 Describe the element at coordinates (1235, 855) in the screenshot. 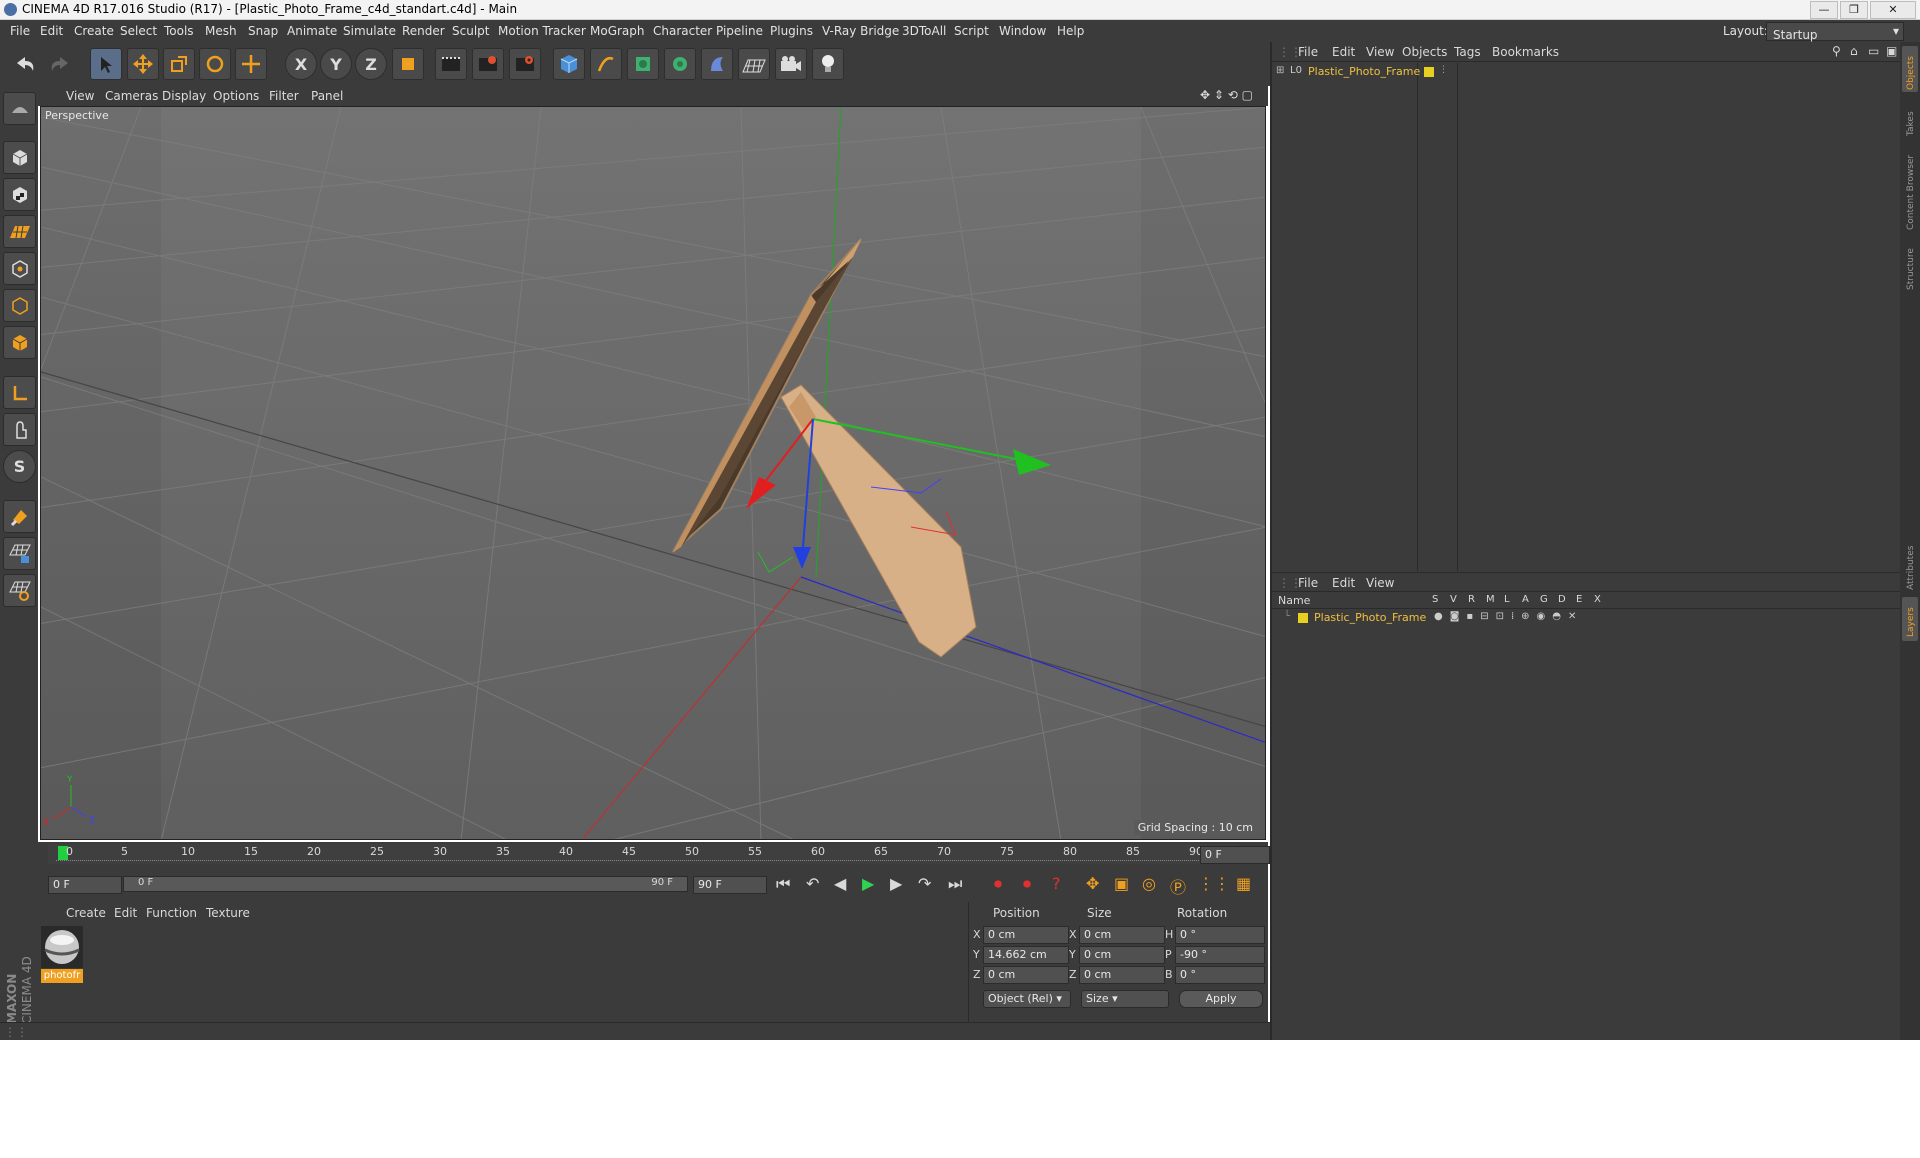

I see `current-frame-field: 0 F` at that location.